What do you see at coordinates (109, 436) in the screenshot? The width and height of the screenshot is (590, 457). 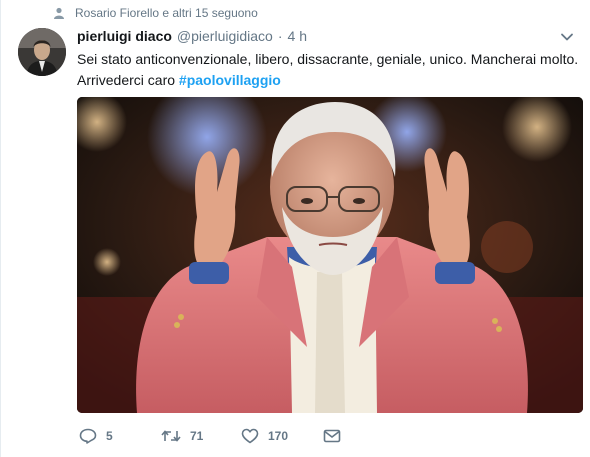 I see `reply-count: 5` at bounding box center [109, 436].